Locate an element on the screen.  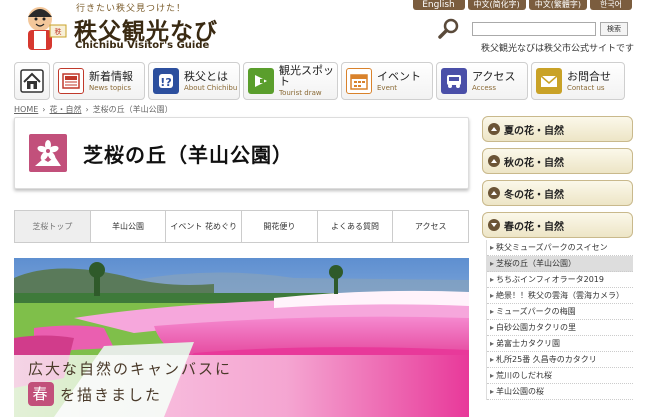
sidebar-spring: 春の花・自然 is located at coordinates (557, 225).